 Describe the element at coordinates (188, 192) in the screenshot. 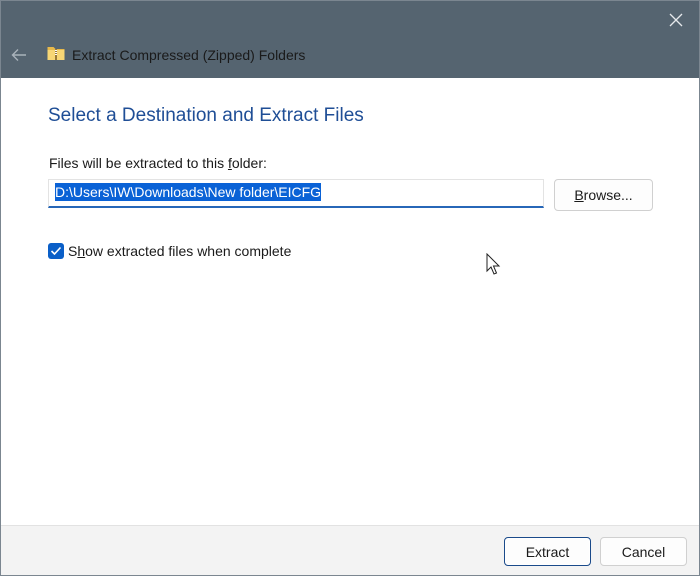

I see `destination-path-value: D:\Users\IW\Downloads\New folder\EICFG` at that location.